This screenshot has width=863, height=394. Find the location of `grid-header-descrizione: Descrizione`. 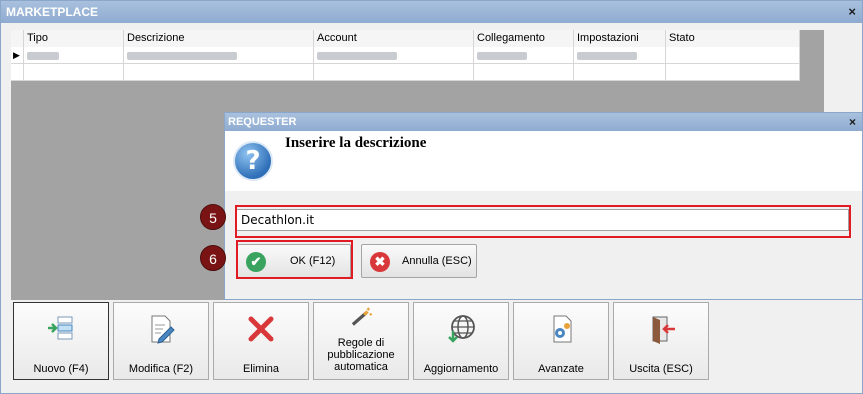

grid-header-descrizione: Descrizione is located at coordinates (219, 38).